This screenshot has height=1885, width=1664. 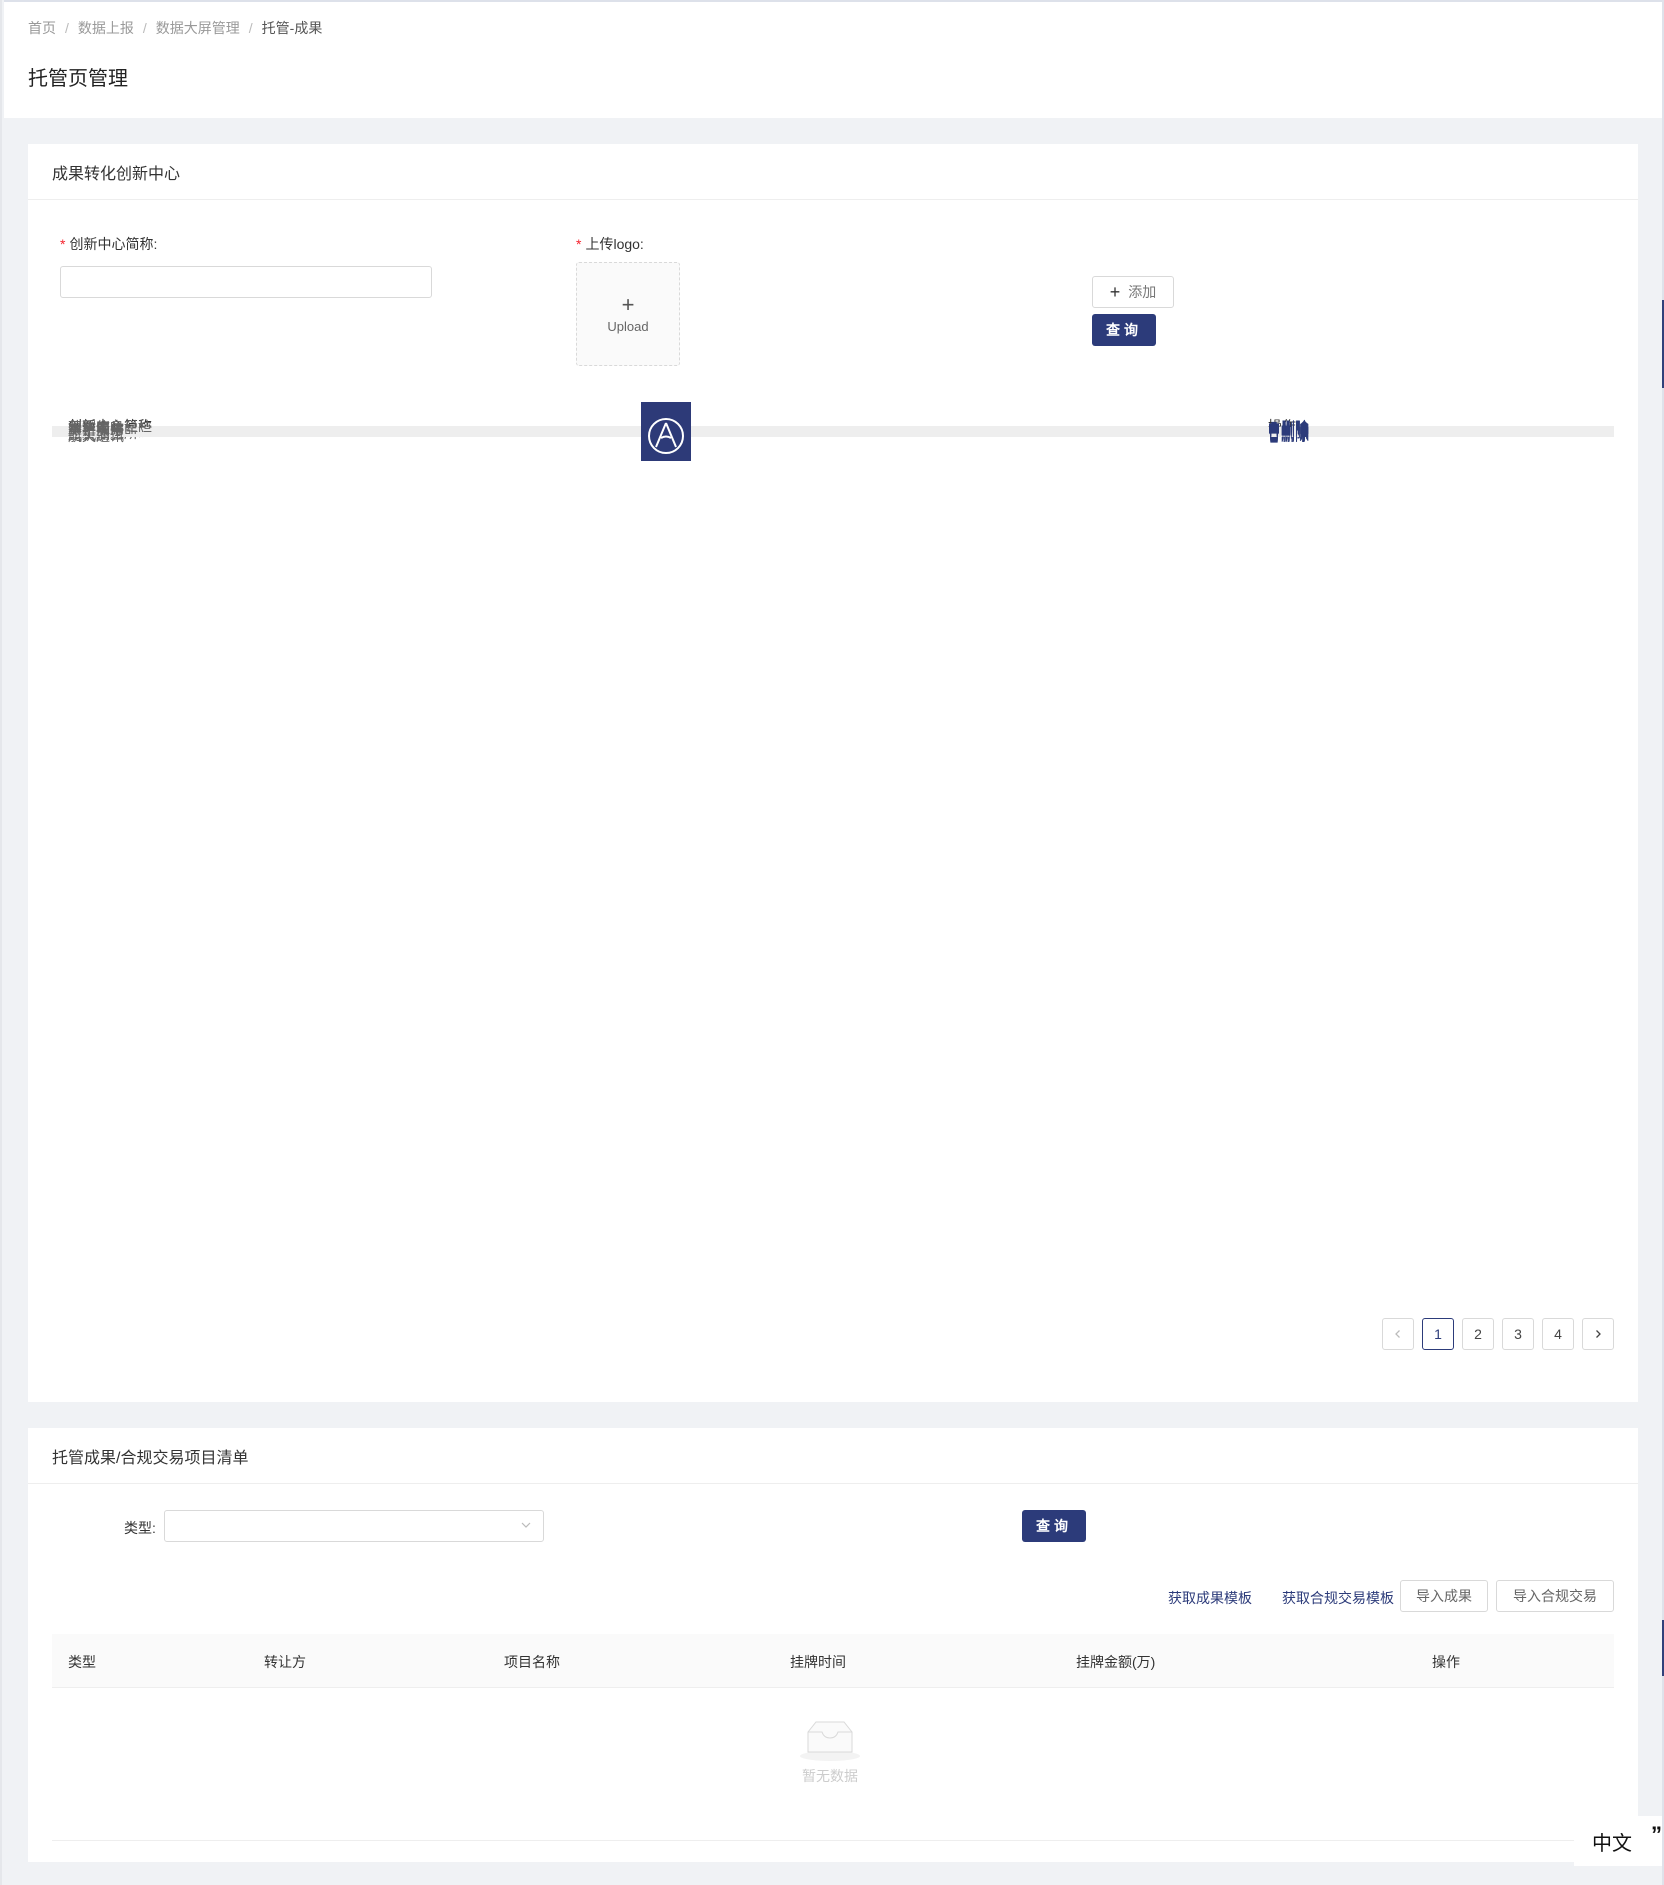 I want to click on chevron-left-icon, so click(x=1397, y=1334).